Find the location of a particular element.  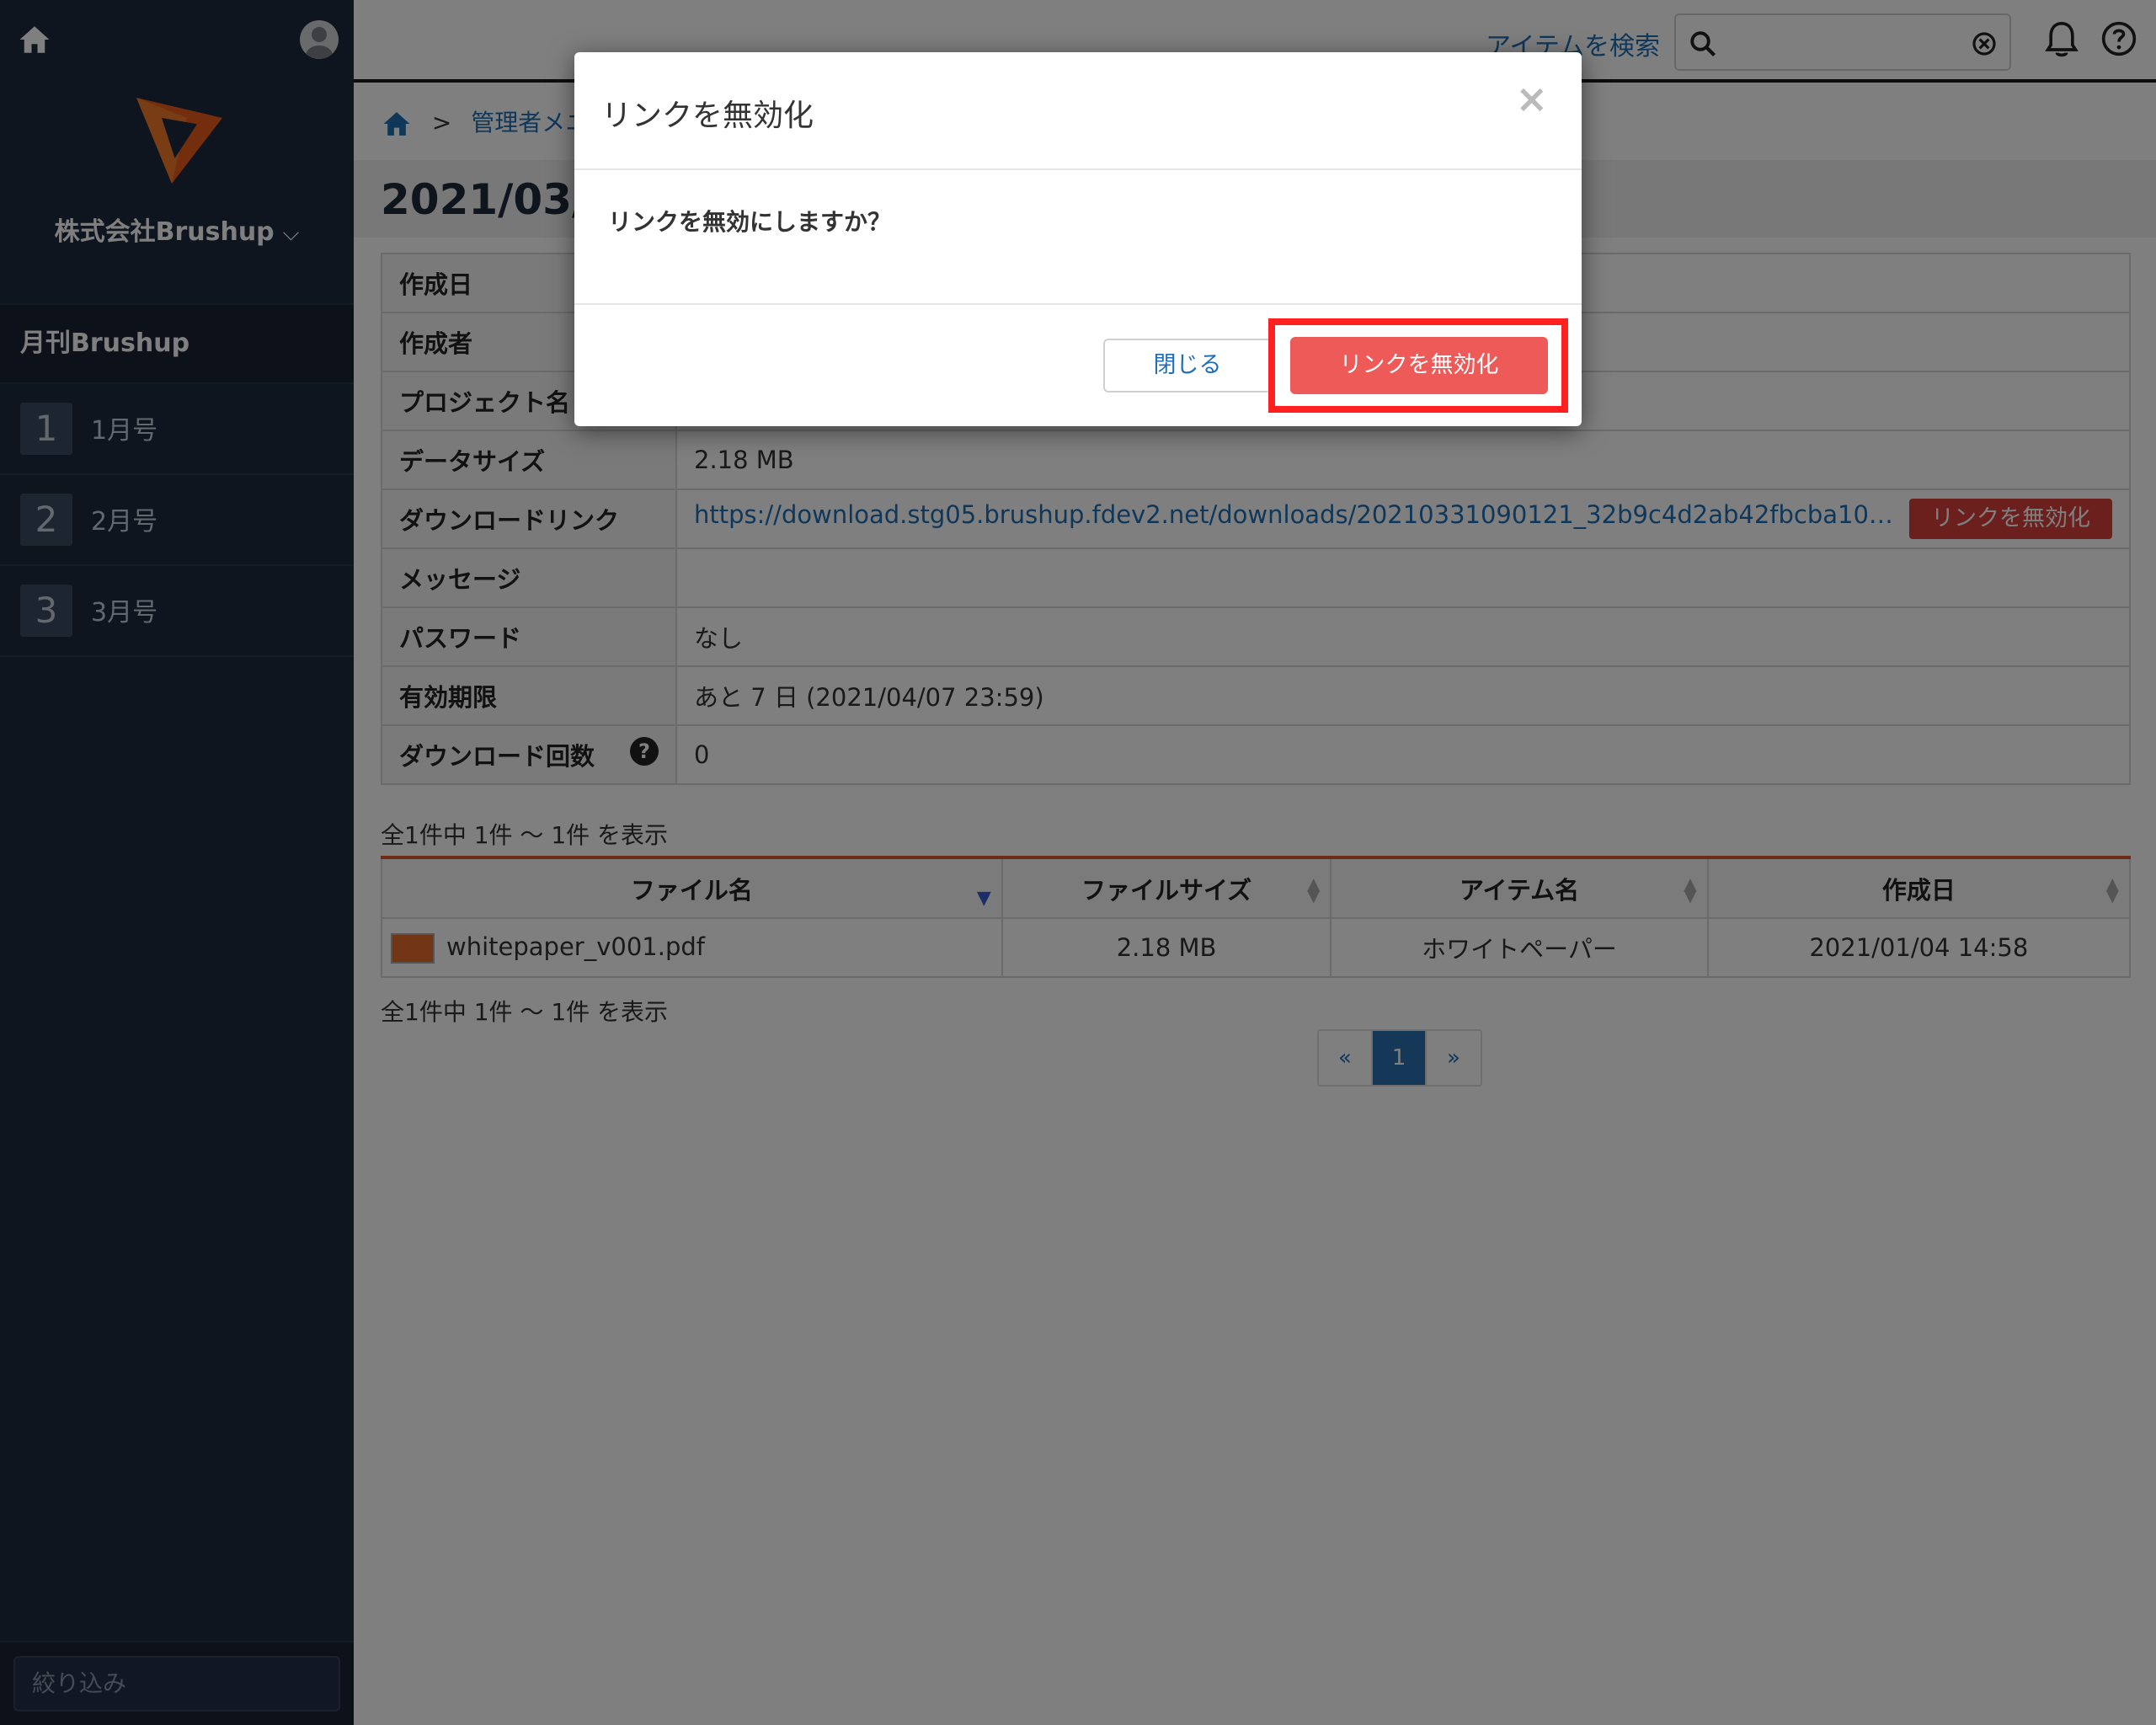

modal-title: リンクを無効化 is located at coordinates (707, 116).